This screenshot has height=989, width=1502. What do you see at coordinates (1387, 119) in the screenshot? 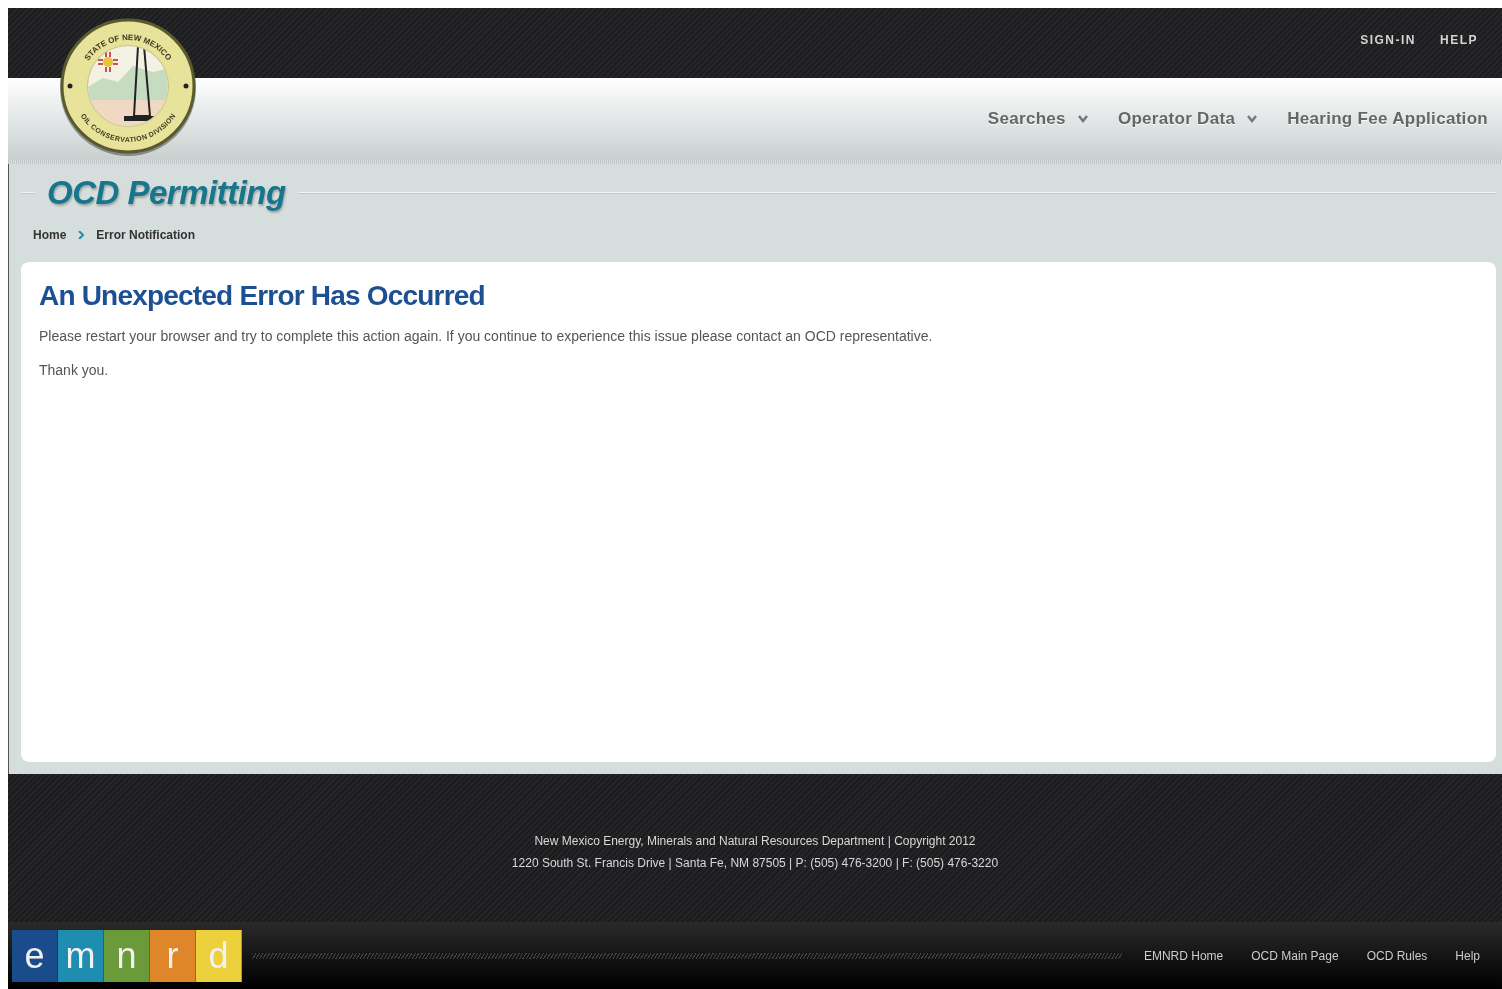
I see `nav-menu-item: Hearing Fee Application` at bounding box center [1387, 119].